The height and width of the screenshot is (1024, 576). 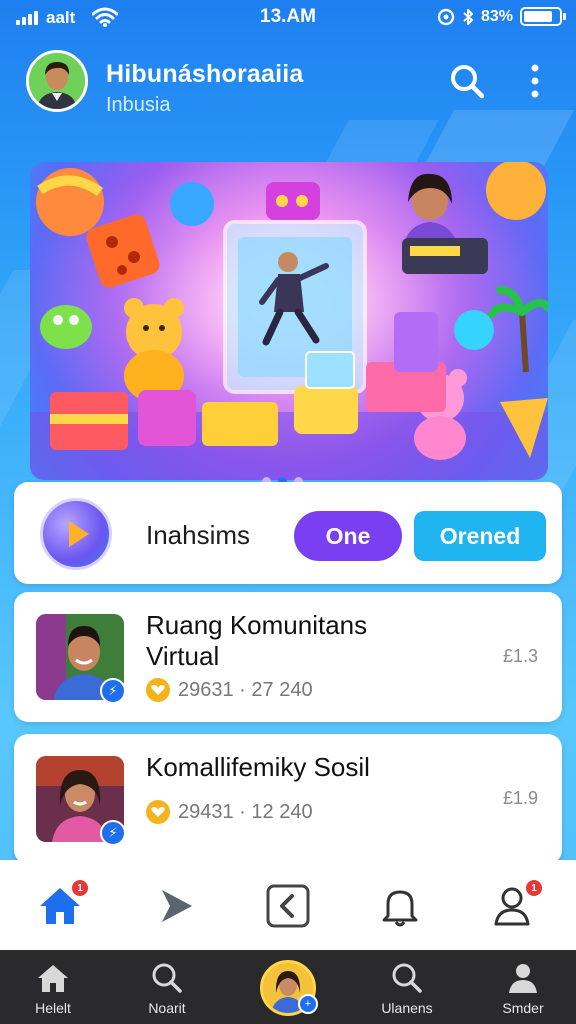 I want to click on nav-item-explore: Ulanens, so click(x=407, y=987).